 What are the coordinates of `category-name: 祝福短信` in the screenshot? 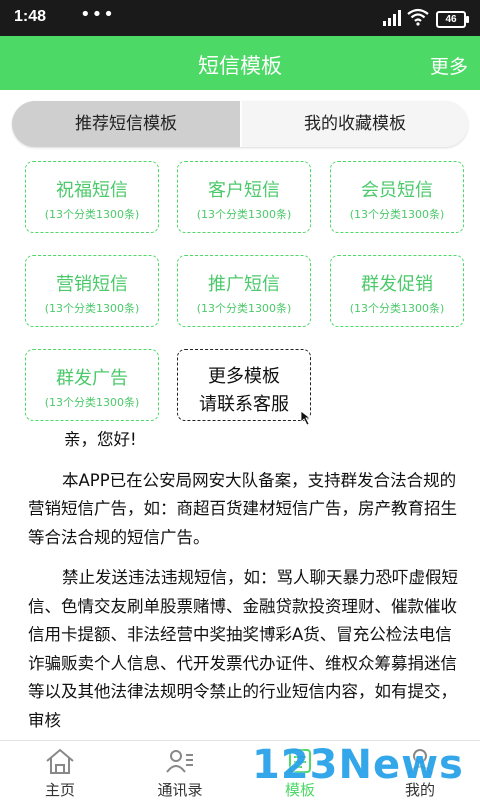 It's located at (92, 190).